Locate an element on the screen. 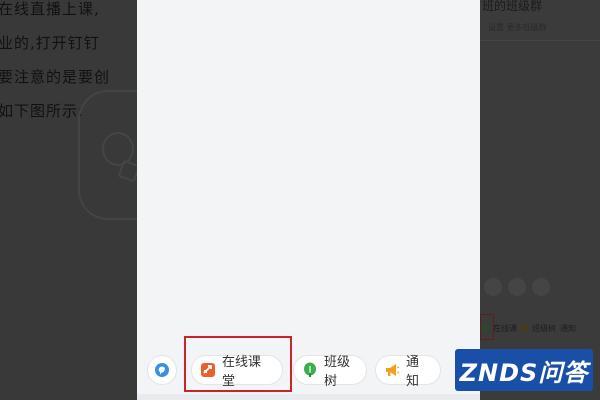 The width and height of the screenshot is (600, 400). background-toolbar: 在线课 班级树 通知 is located at coordinates (540, 328).